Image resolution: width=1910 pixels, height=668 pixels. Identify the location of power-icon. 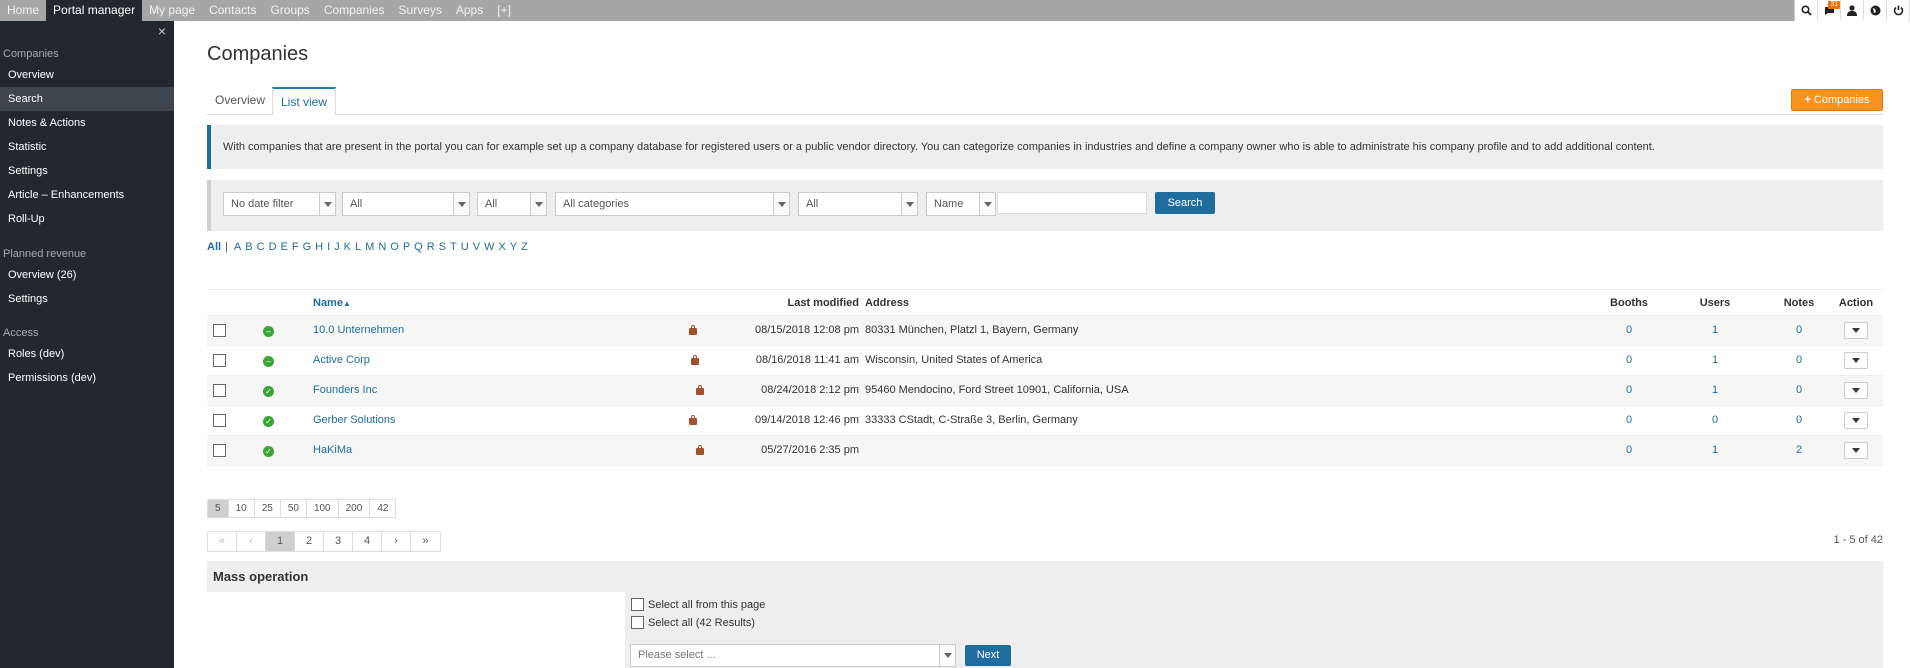
(1898, 10).